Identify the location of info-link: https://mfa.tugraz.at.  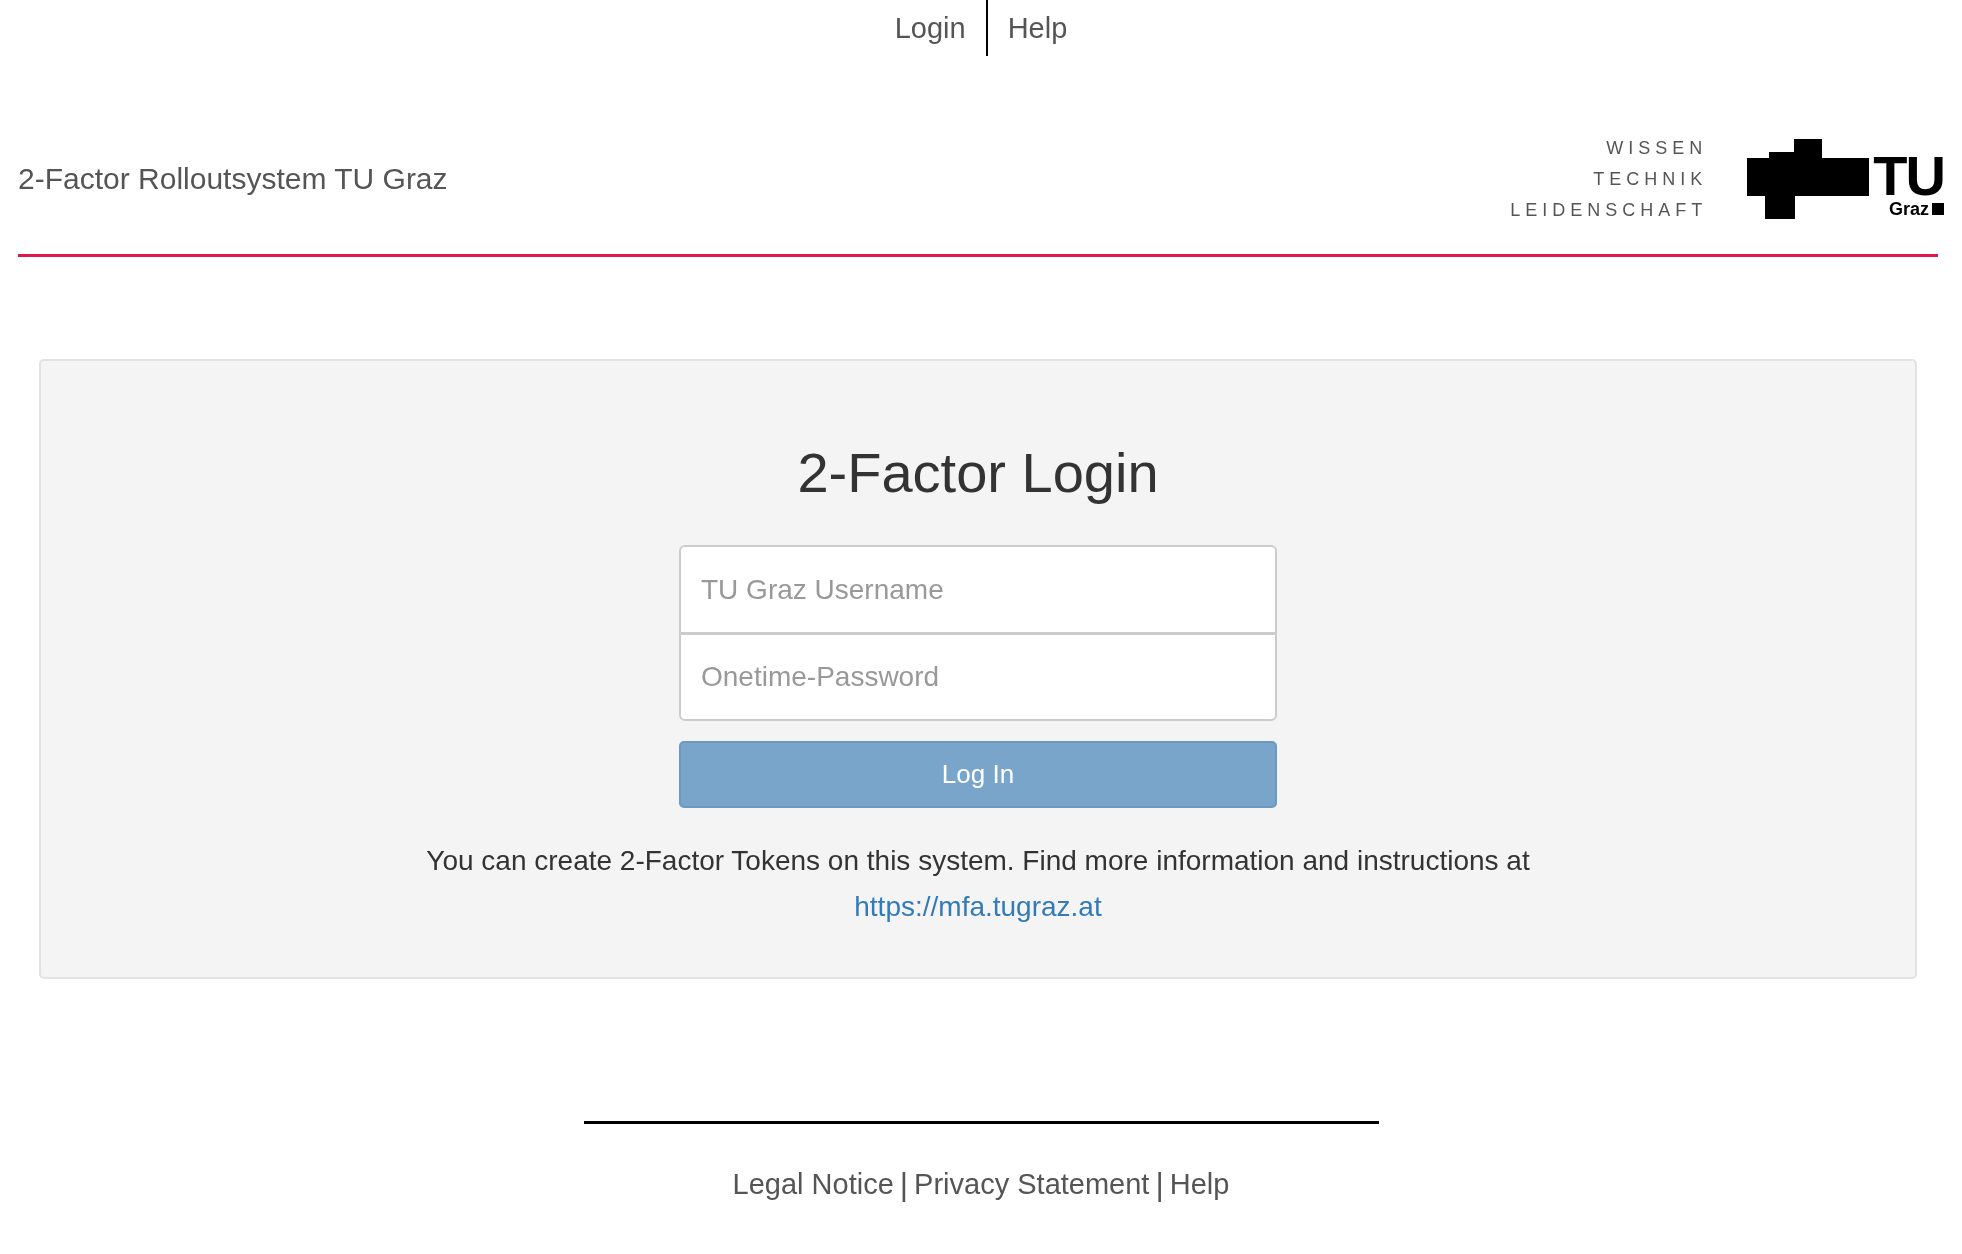
(978, 907).